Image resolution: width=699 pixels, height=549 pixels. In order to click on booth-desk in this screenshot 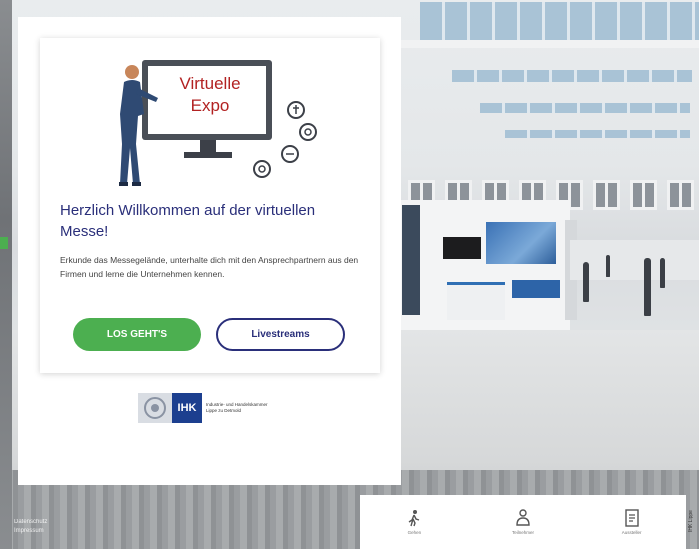, I will do `click(476, 301)`.